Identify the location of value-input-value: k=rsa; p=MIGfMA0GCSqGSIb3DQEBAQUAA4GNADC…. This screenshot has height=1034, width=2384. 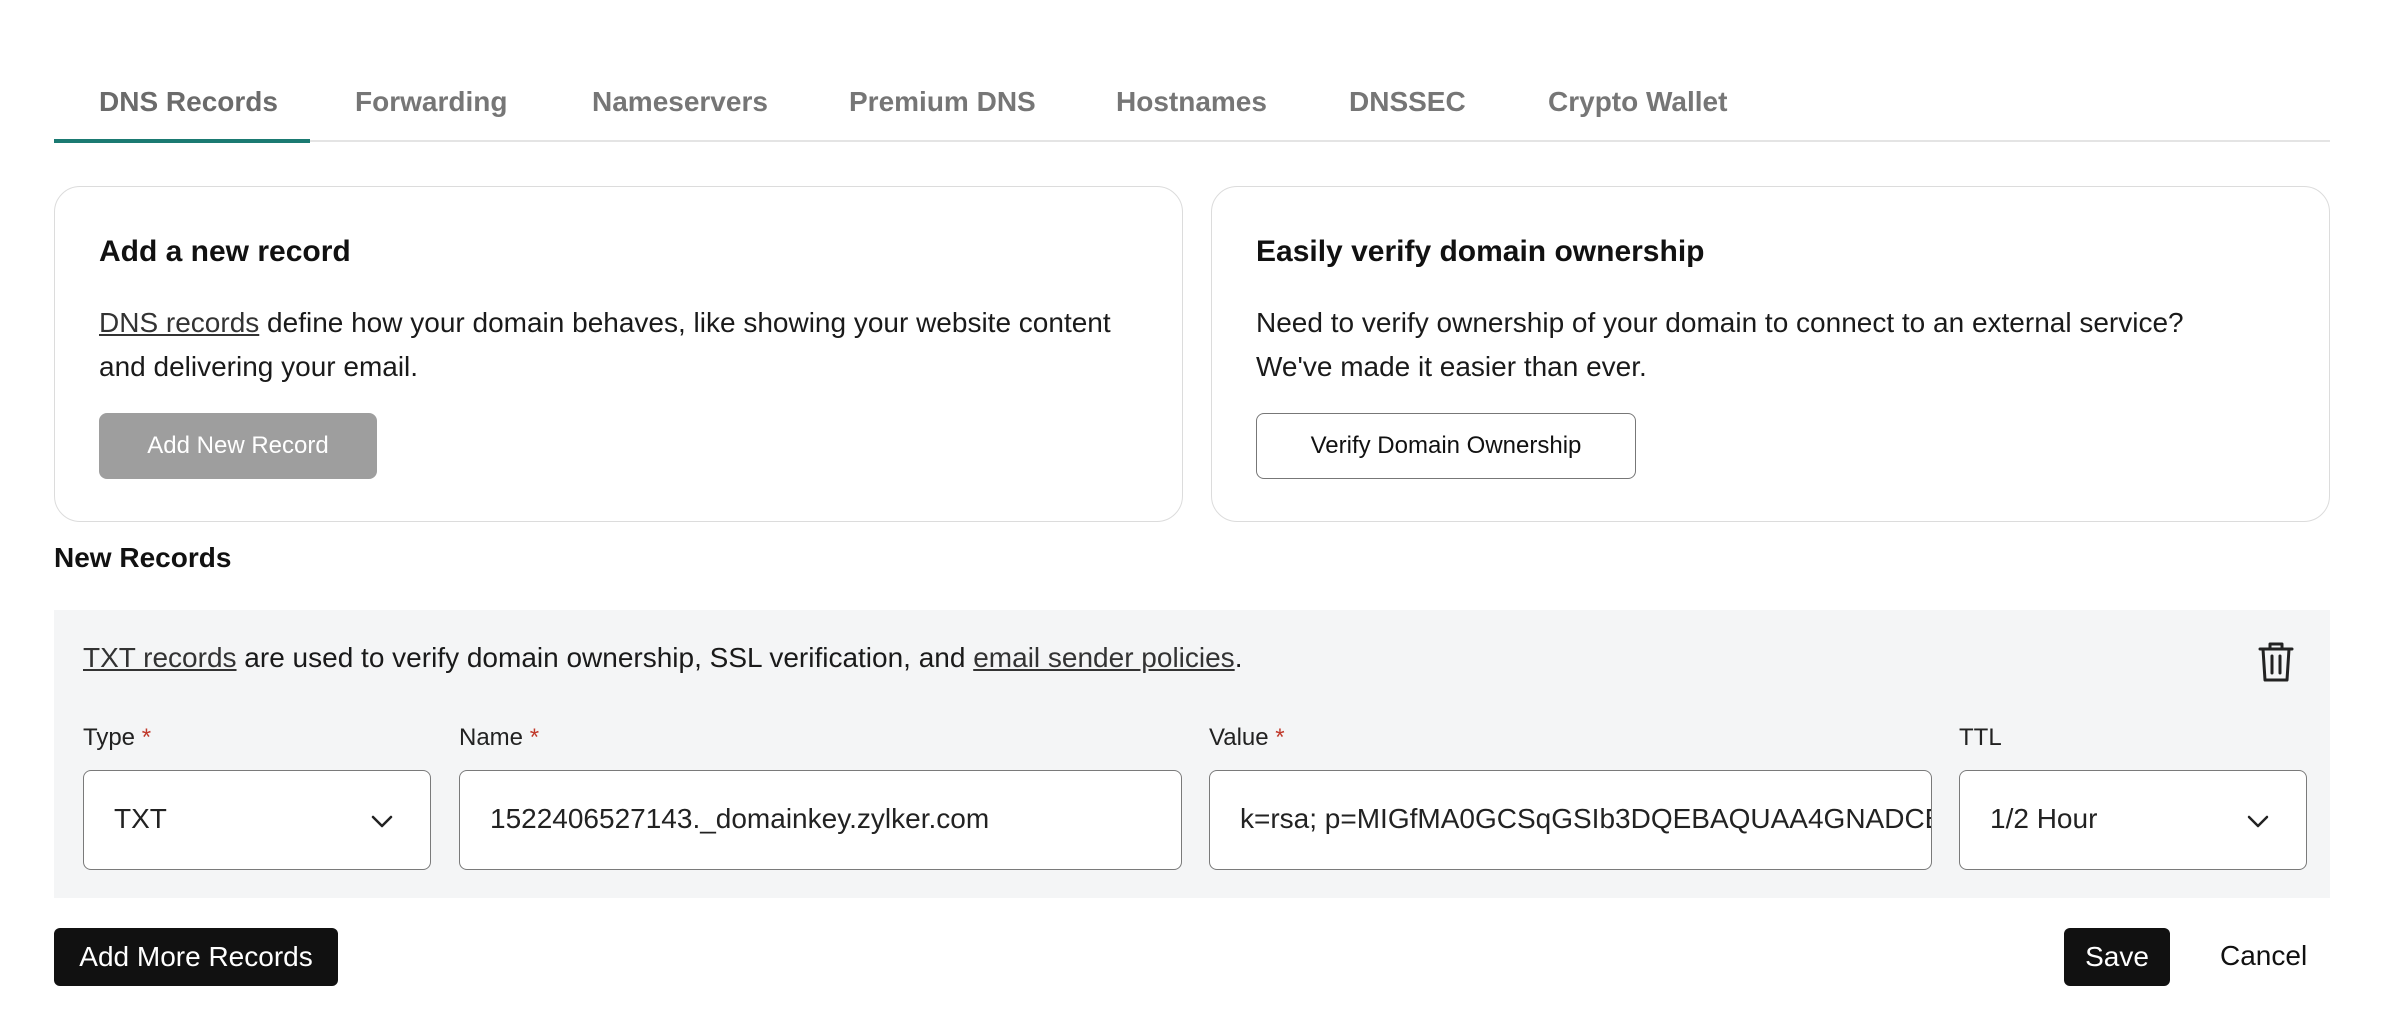
(1585, 818).